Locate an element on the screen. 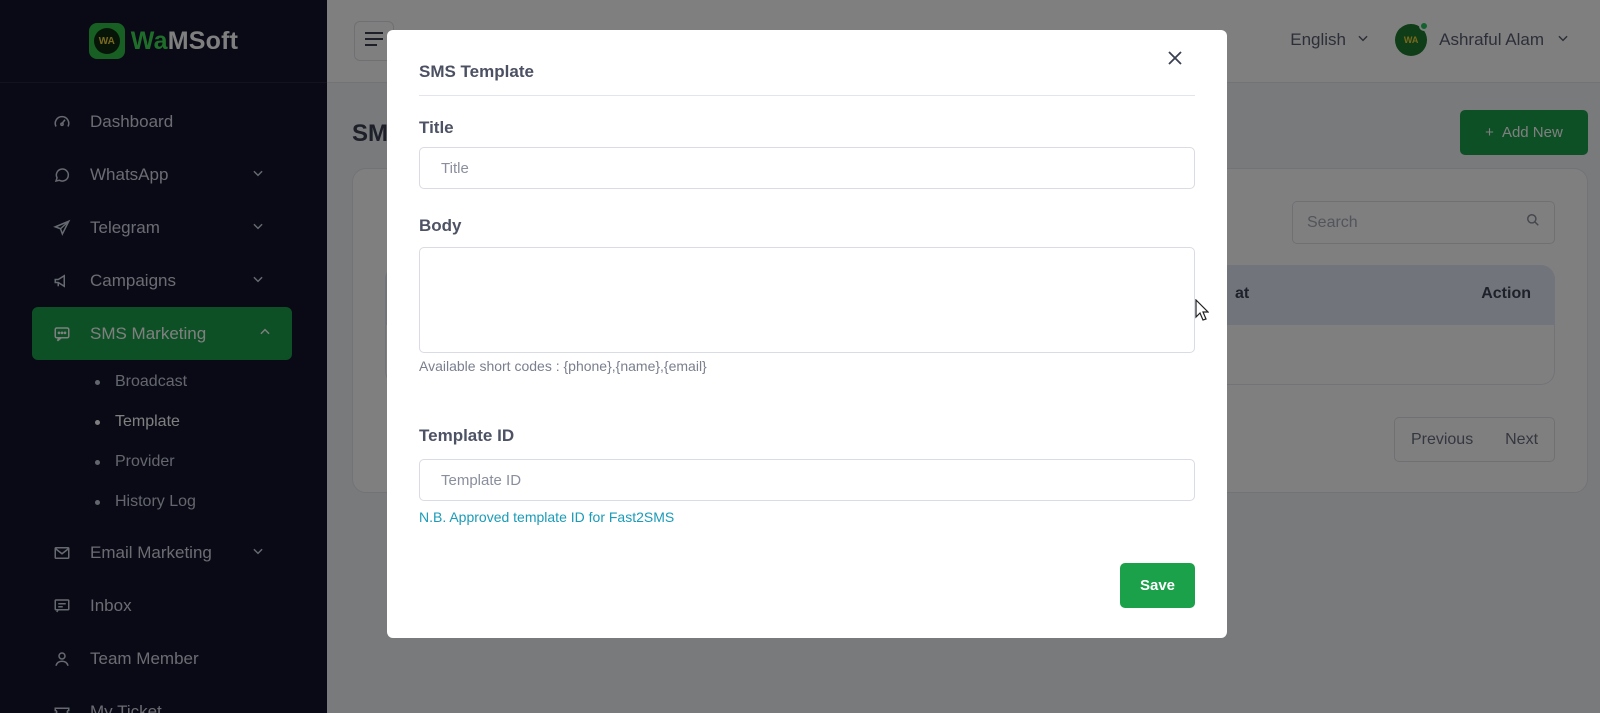 This screenshot has height=713, width=1600. title-input is located at coordinates (807, 168).